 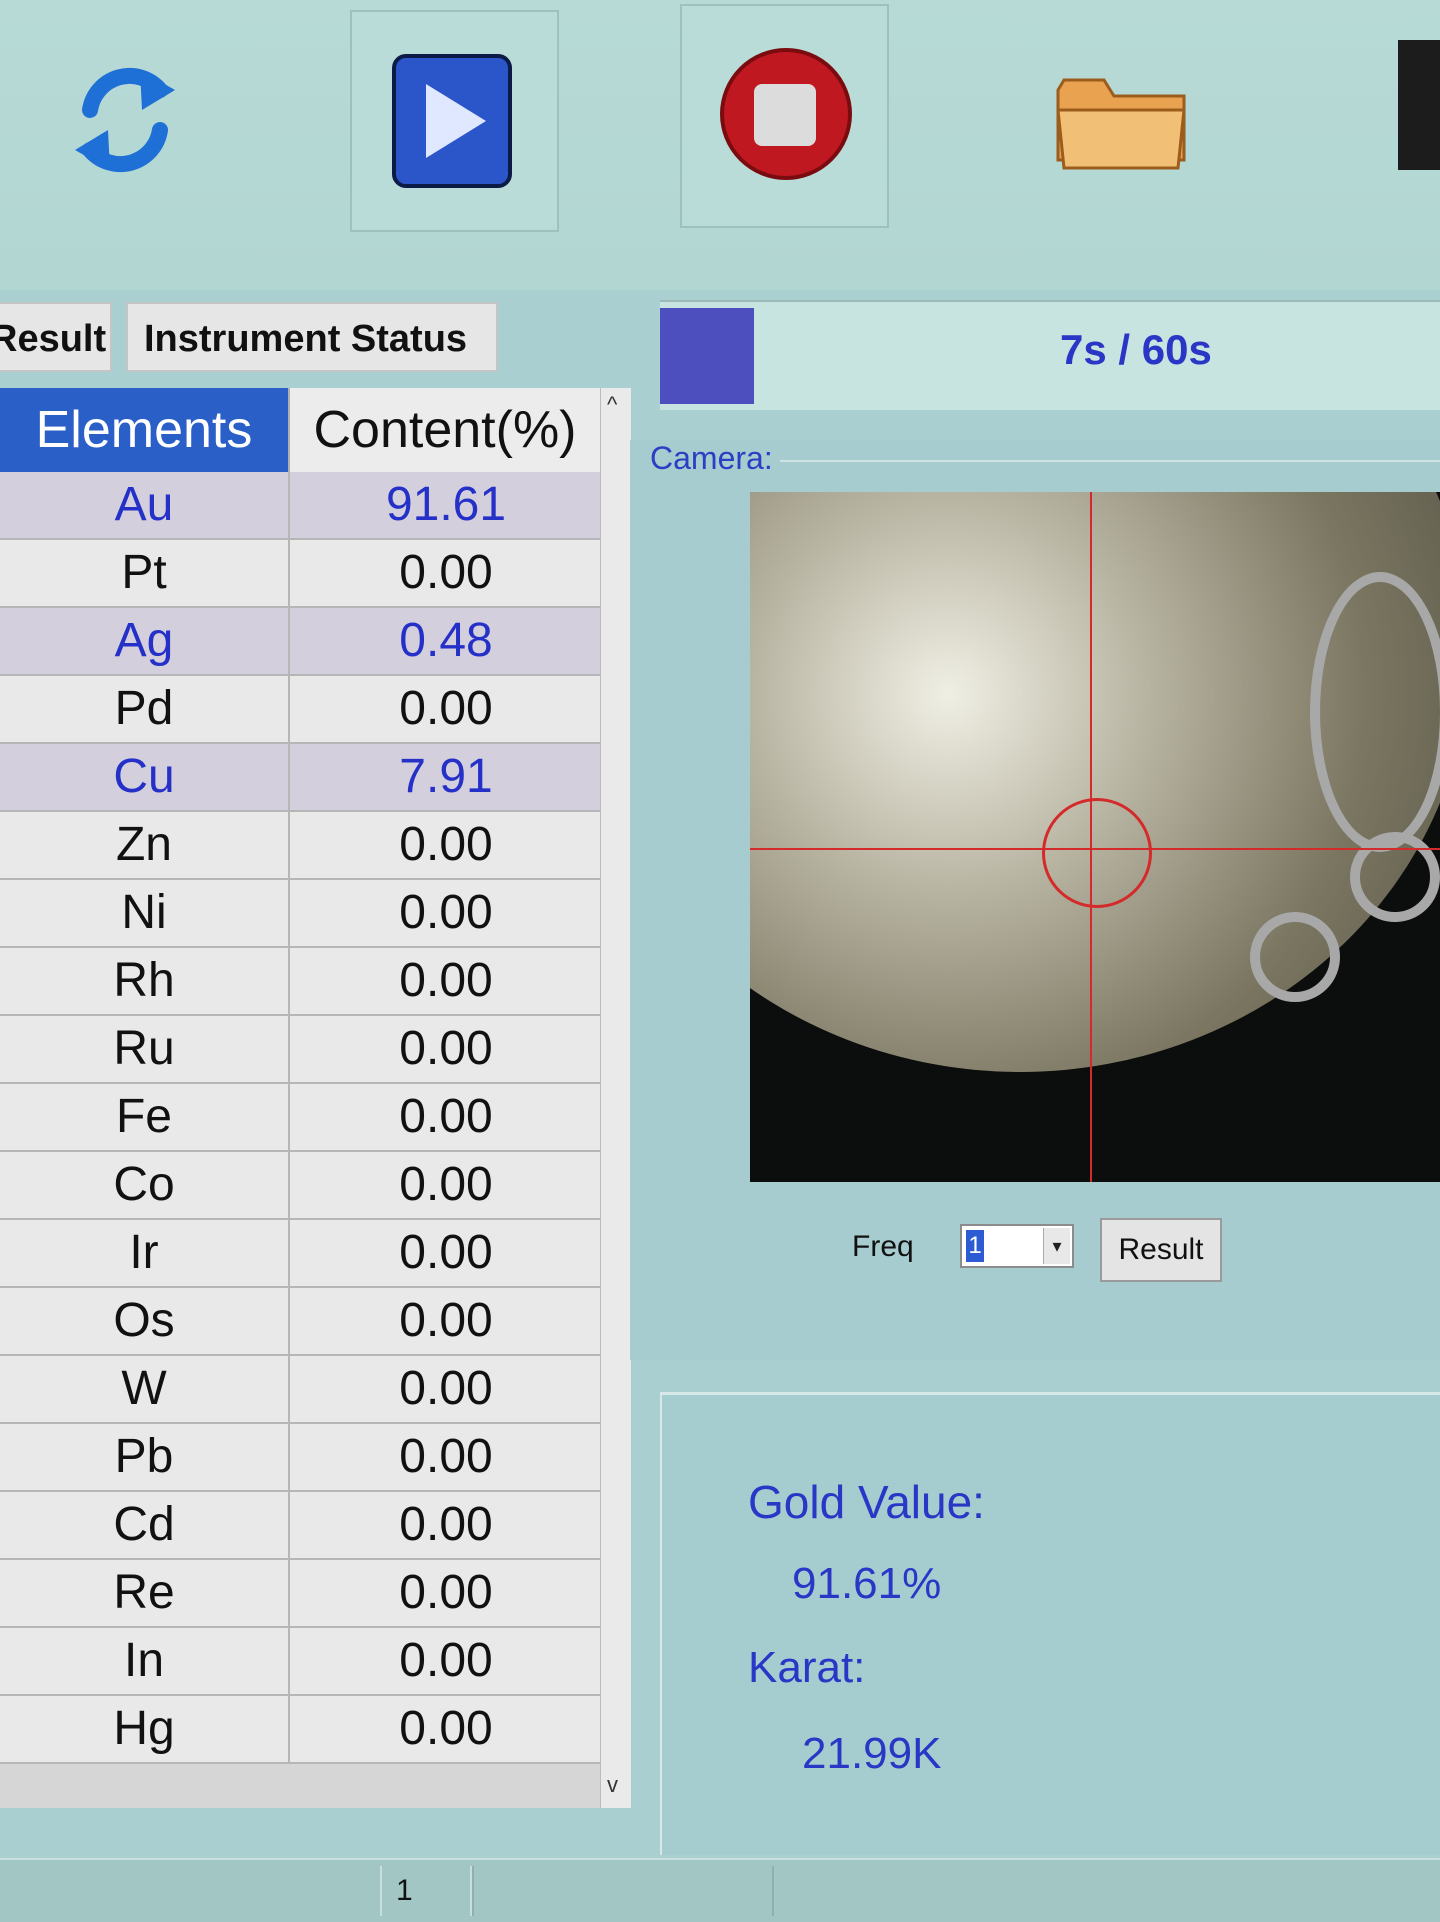 What do you see at coordinates (145, 777) in the screenshot?
I see `element-symbol: Cu` at bounding box center [145, 777].